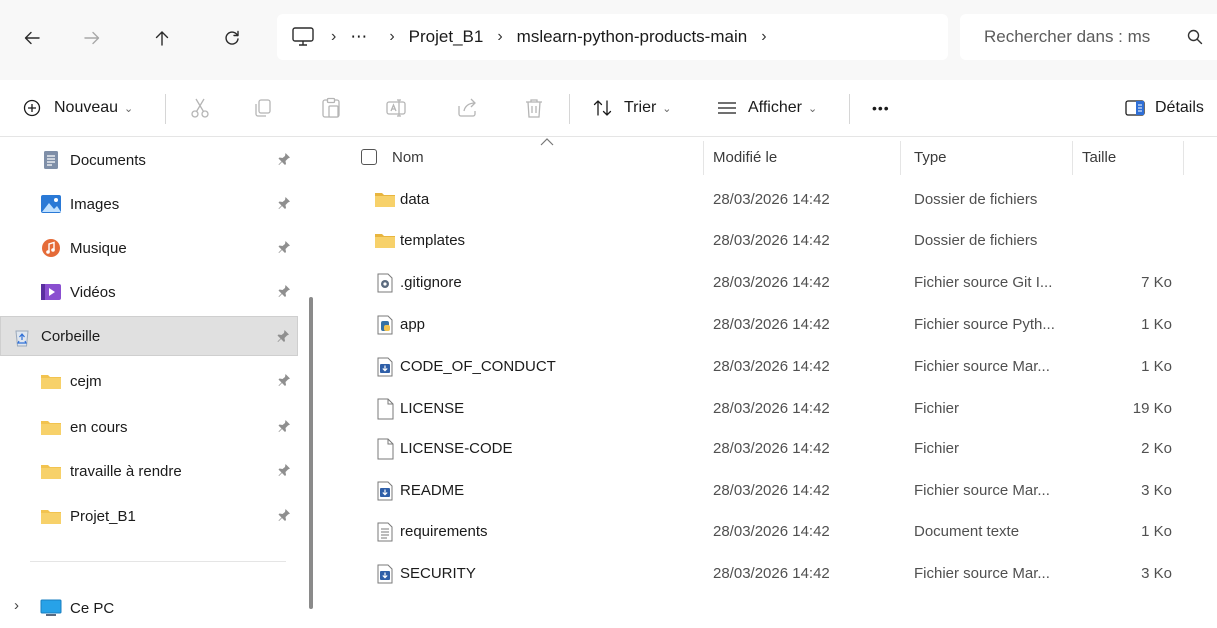 The height and width of the screenshot is (628, 1217). What do you see at coordinates (126, 471) in the screenshot?
I see `sidebar-item-label: travaille à rendre` at bounding box center [126, 471].